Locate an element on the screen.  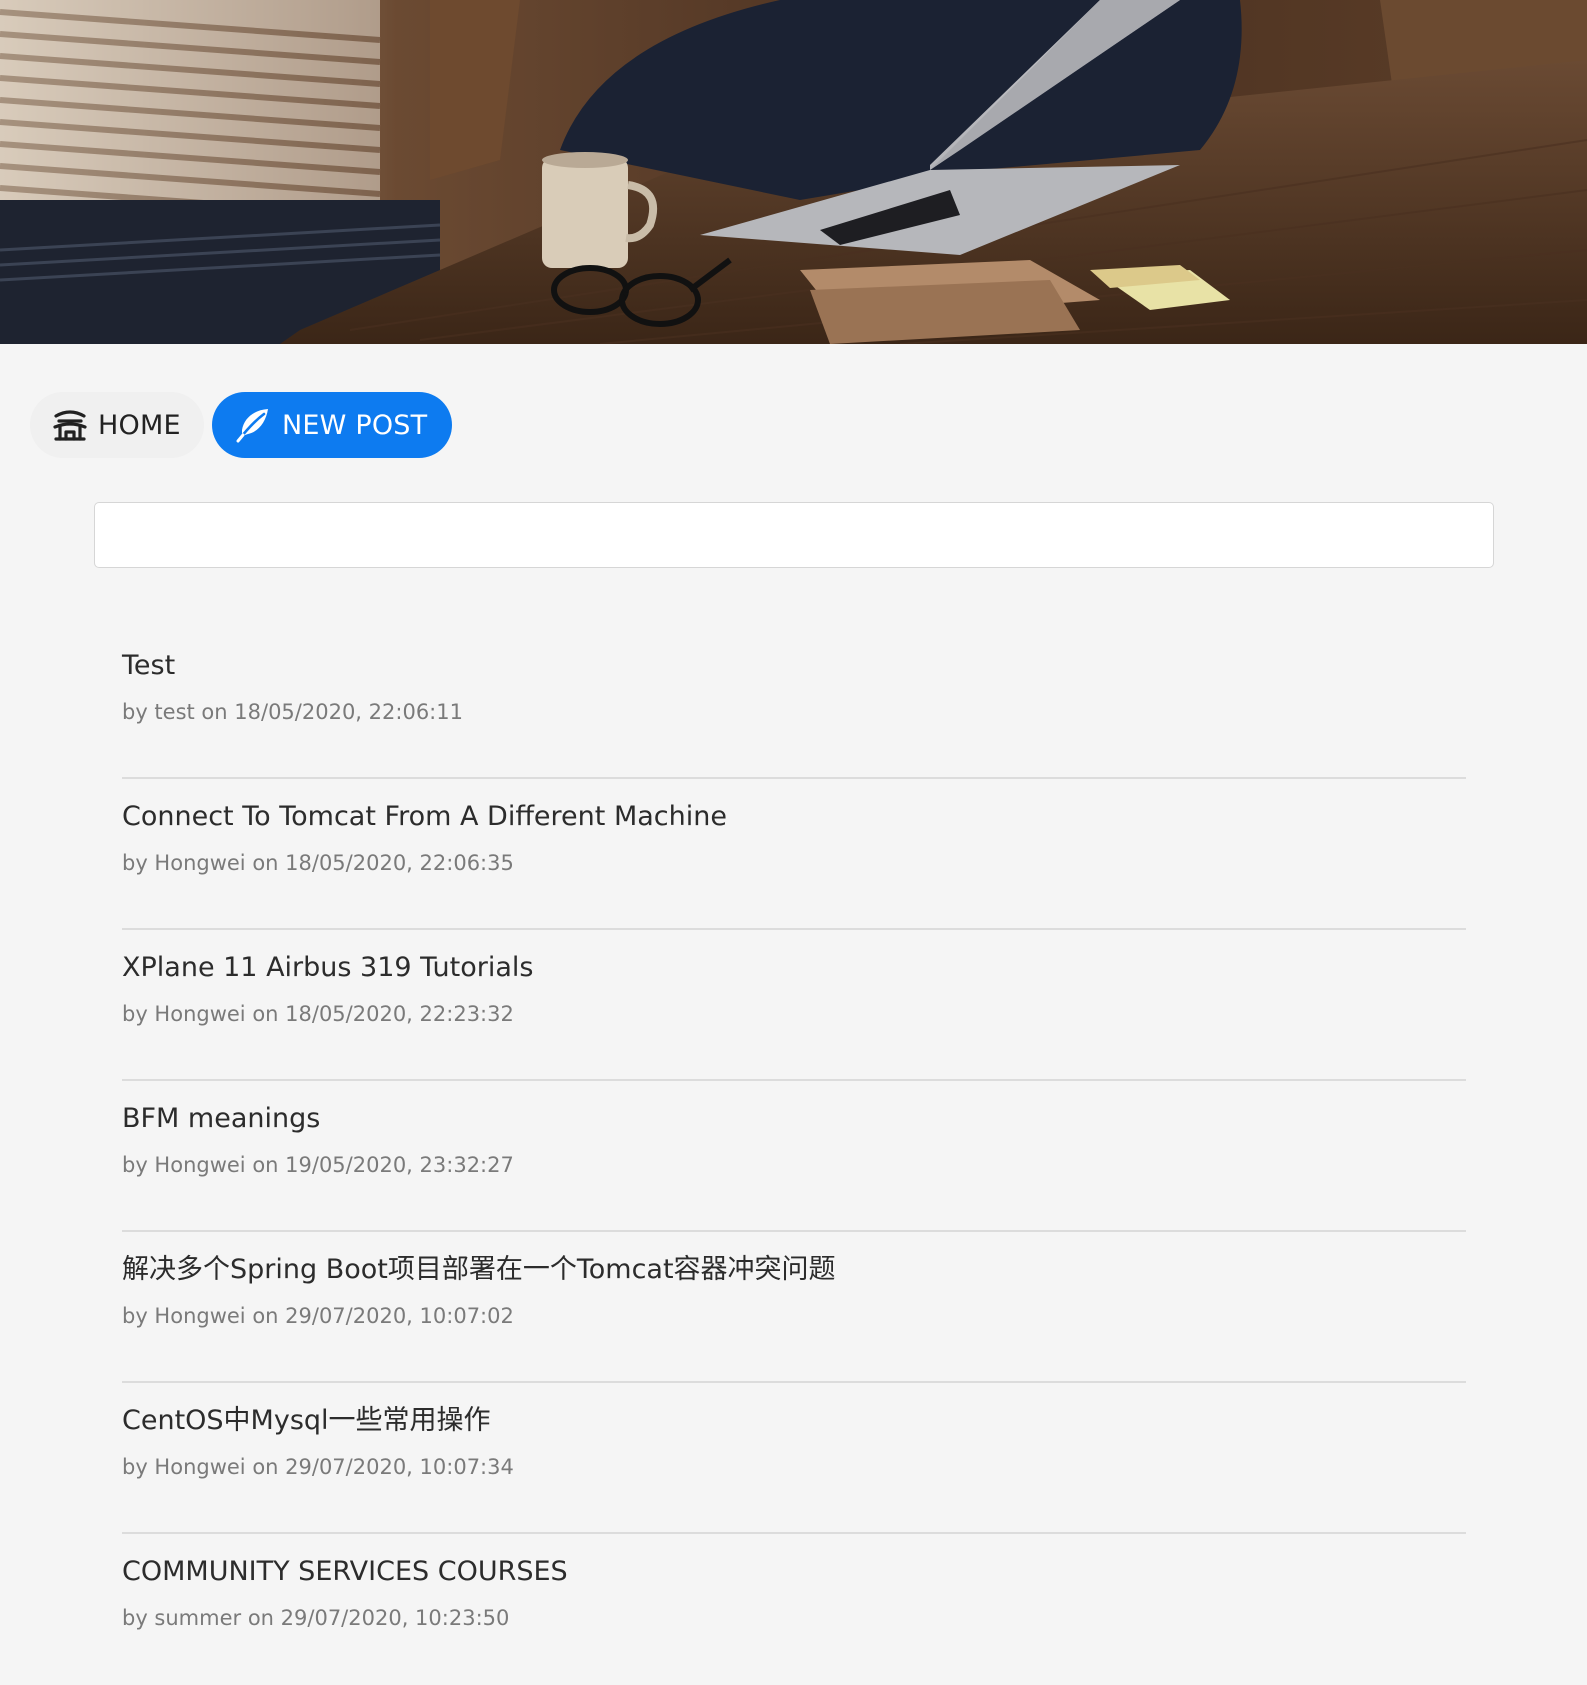
post-meta: by summer on 29/07/2020, 10:23:50 is located at coordinates (316, 1618).